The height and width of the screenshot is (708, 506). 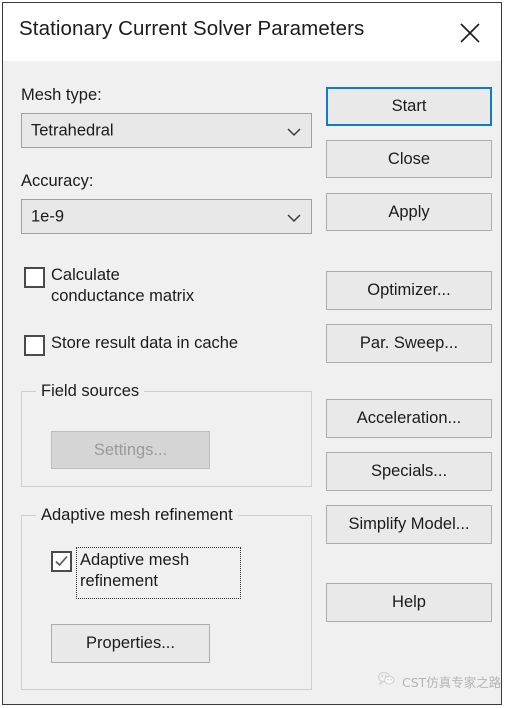 I want to click on apply-button: Apply, so click(x=409, y=212).